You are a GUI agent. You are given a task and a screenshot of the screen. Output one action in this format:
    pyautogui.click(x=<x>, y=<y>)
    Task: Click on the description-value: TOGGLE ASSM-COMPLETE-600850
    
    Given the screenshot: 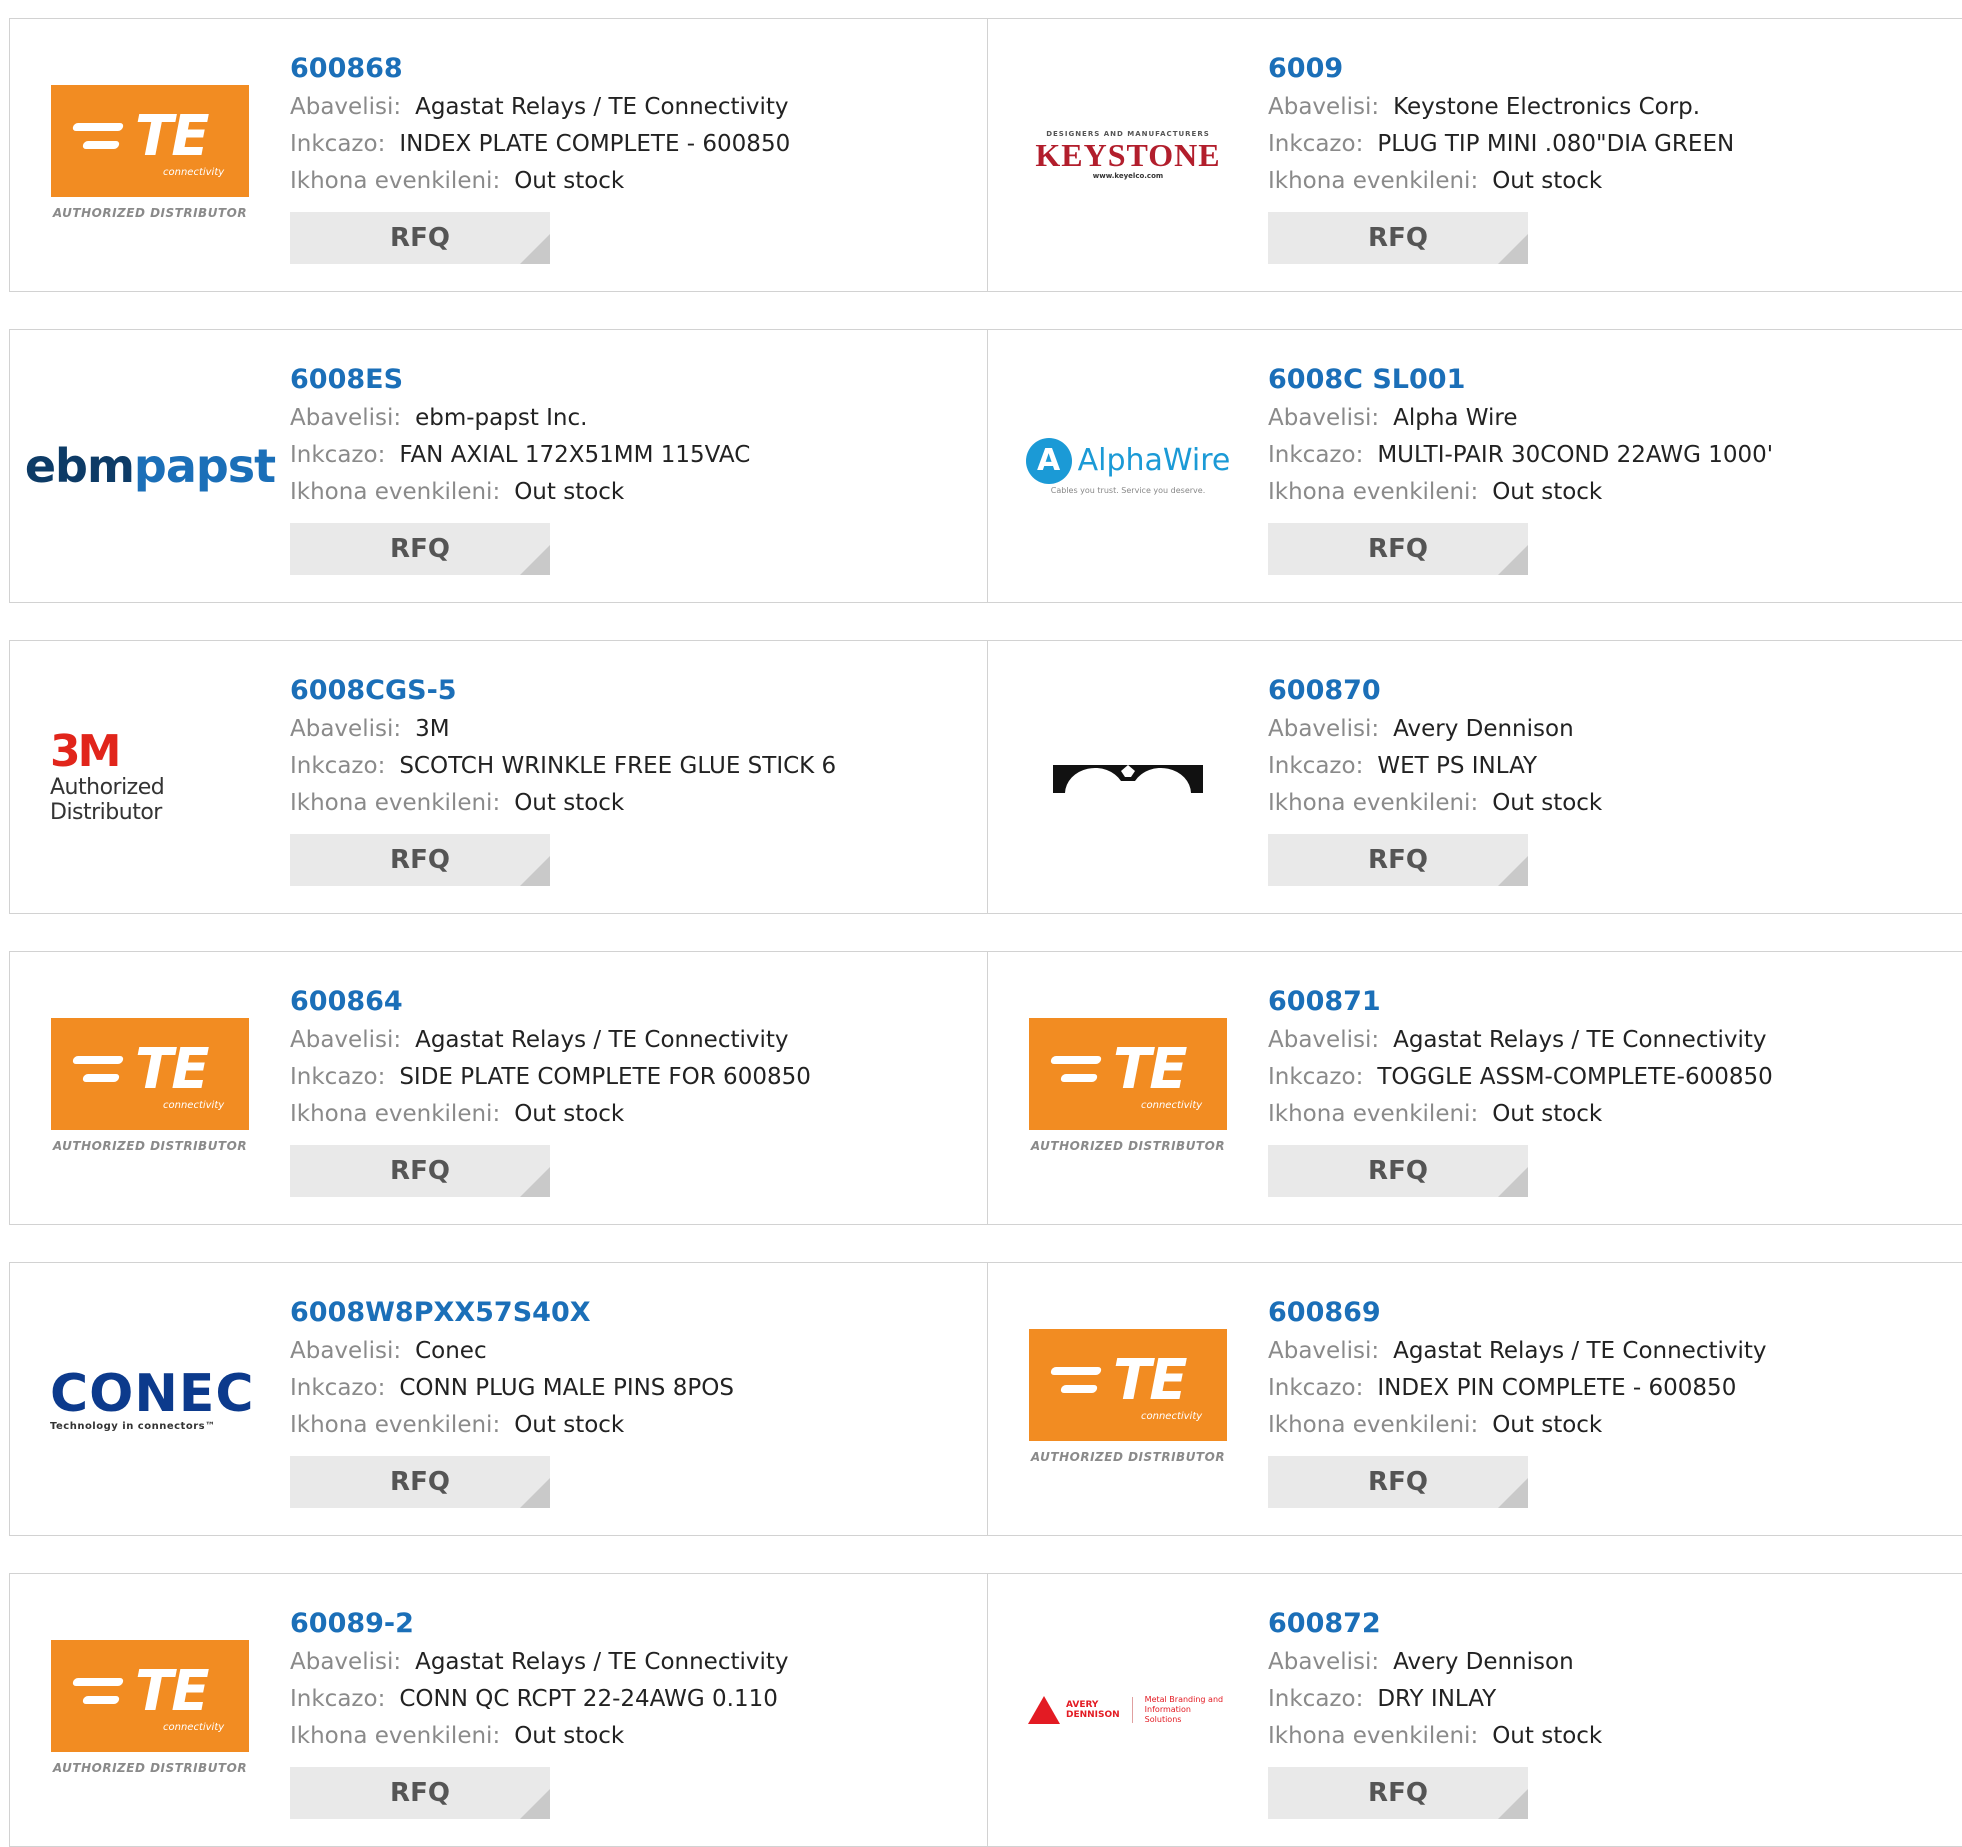 What is the action you would take?
    pyautogui.click(x=1575, y=1077)
    